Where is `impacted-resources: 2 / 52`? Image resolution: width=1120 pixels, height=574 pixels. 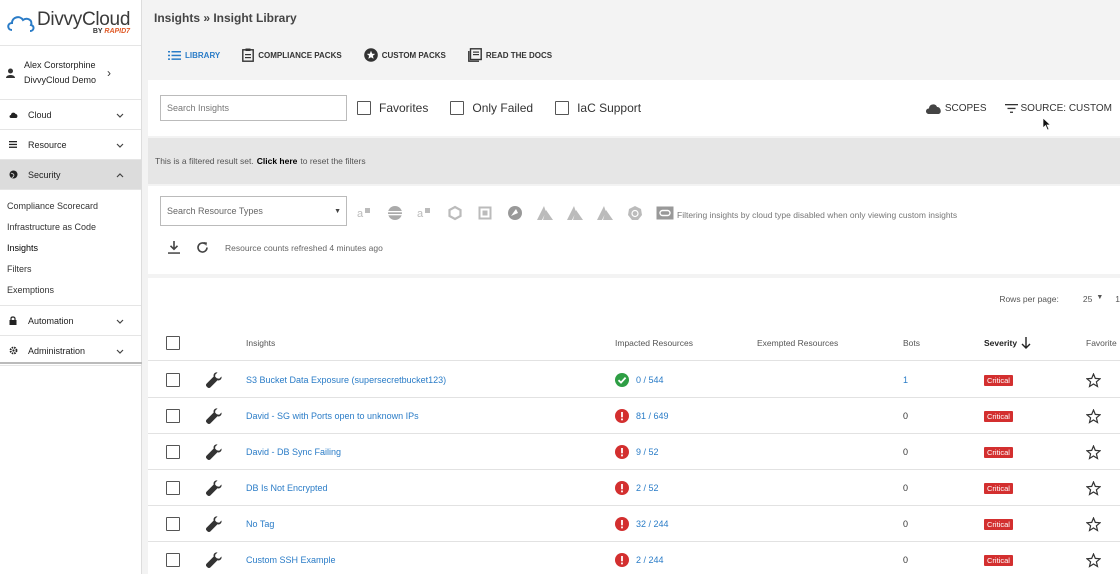
impacted-resources: 2 / 52 is located at coordinates (637, 488).